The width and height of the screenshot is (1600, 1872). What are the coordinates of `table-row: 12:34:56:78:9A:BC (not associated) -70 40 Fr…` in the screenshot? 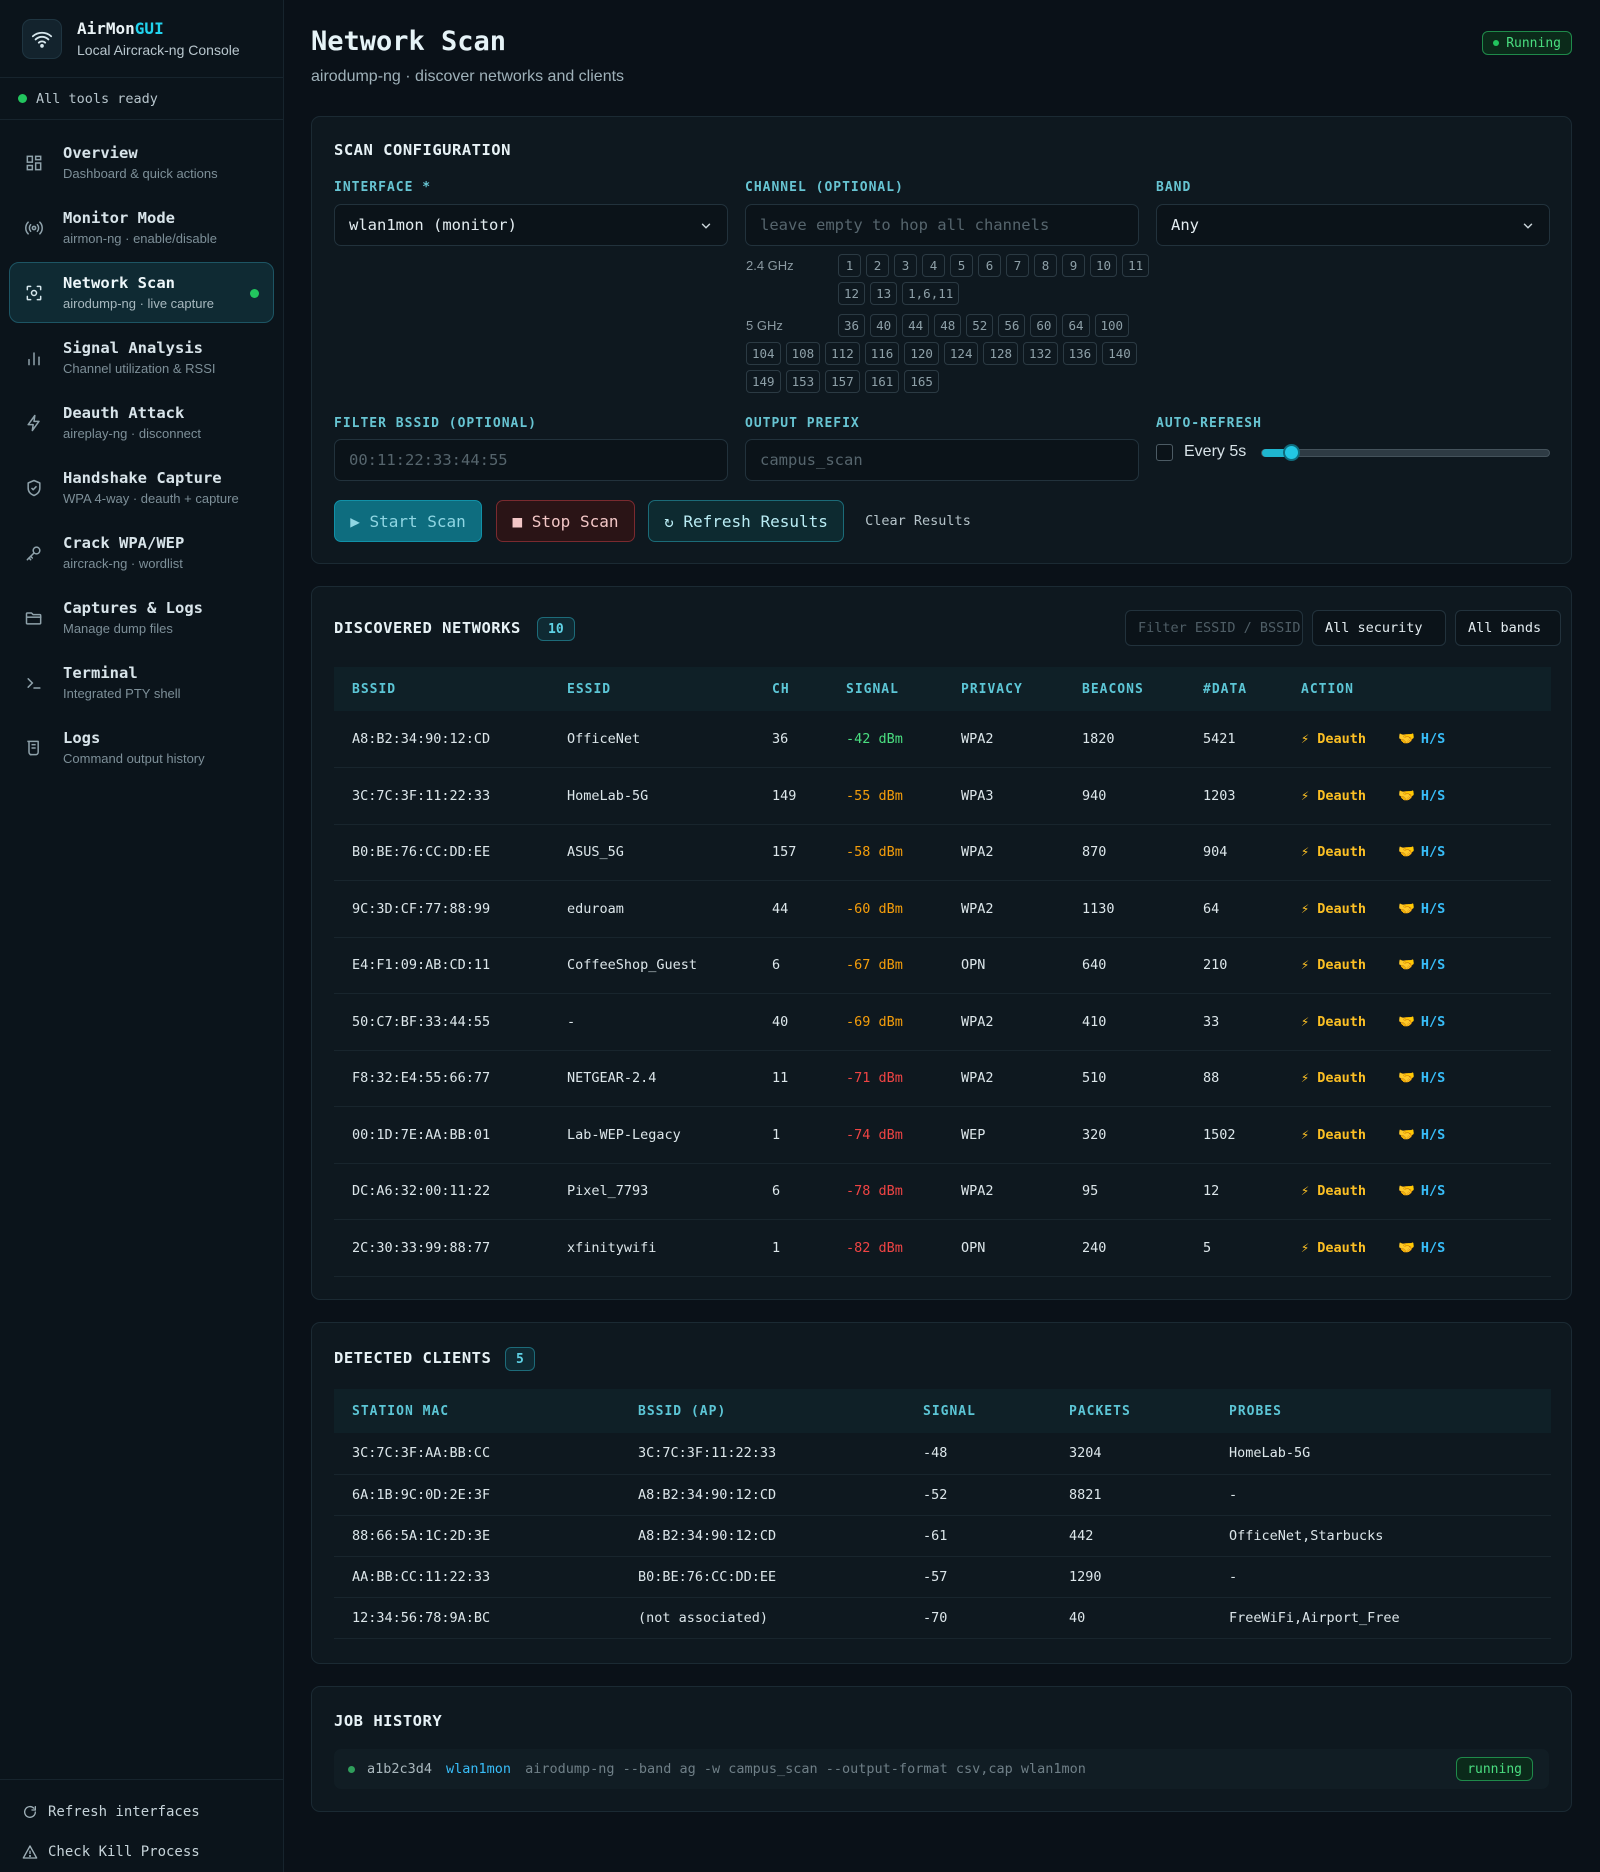 It's located at (942, 1618).